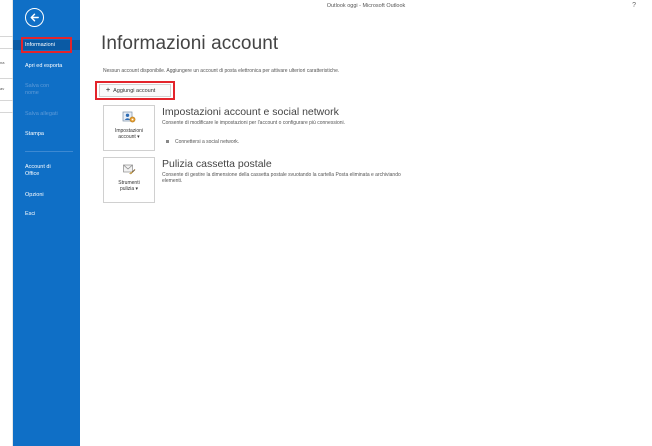 The image size is (652, 446). Describe the element at coordinates (250, 112) in the screenshot. I see `section-title: Impostazioni account e social network` at that location.